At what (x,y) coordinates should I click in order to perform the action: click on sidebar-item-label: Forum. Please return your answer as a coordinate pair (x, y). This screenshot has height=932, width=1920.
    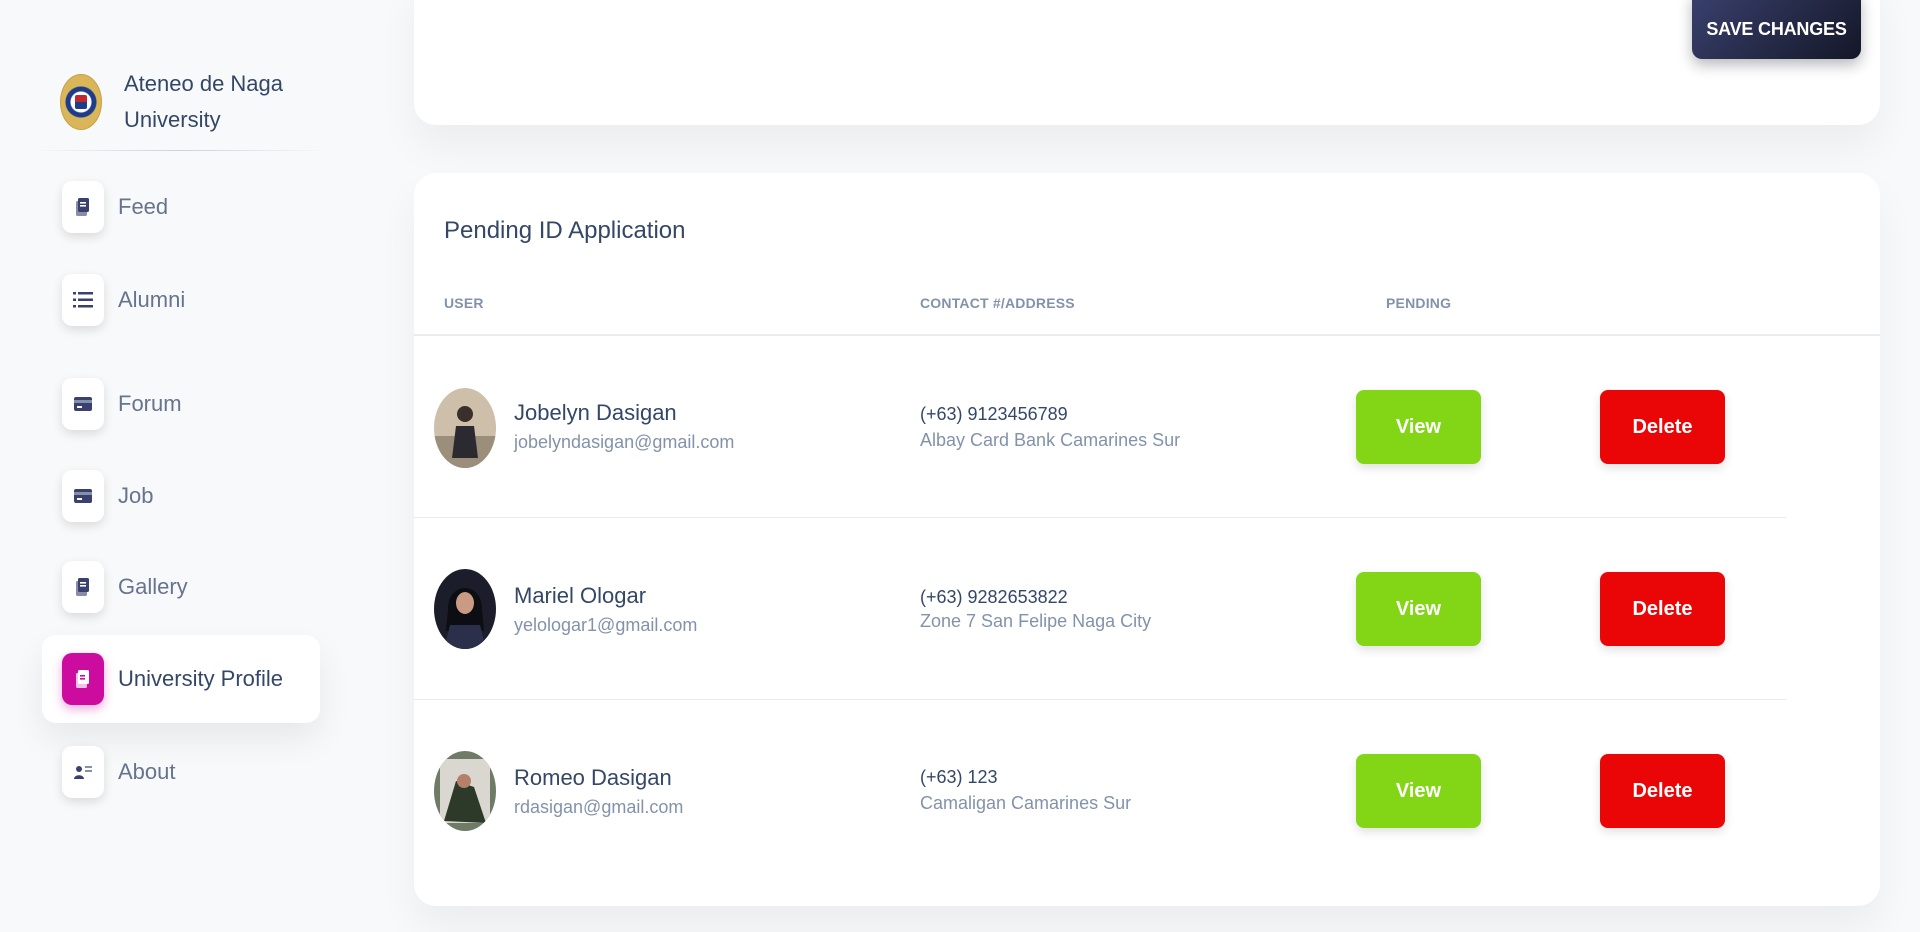
    Looking at the image, I should click on (150, 403).